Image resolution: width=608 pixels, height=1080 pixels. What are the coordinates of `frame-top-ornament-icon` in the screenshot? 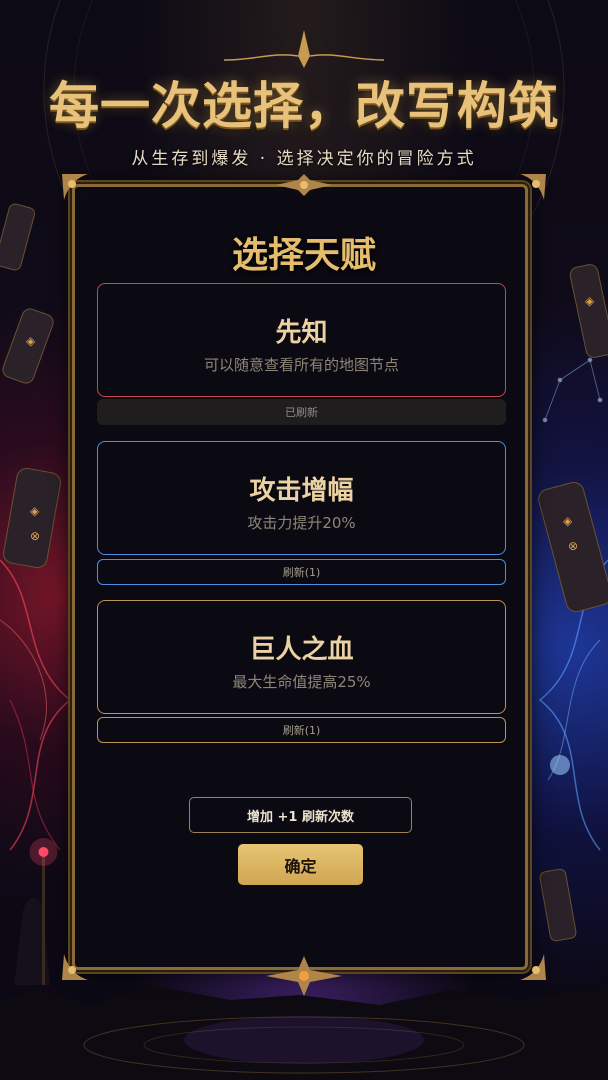 It's located at (304, 49).